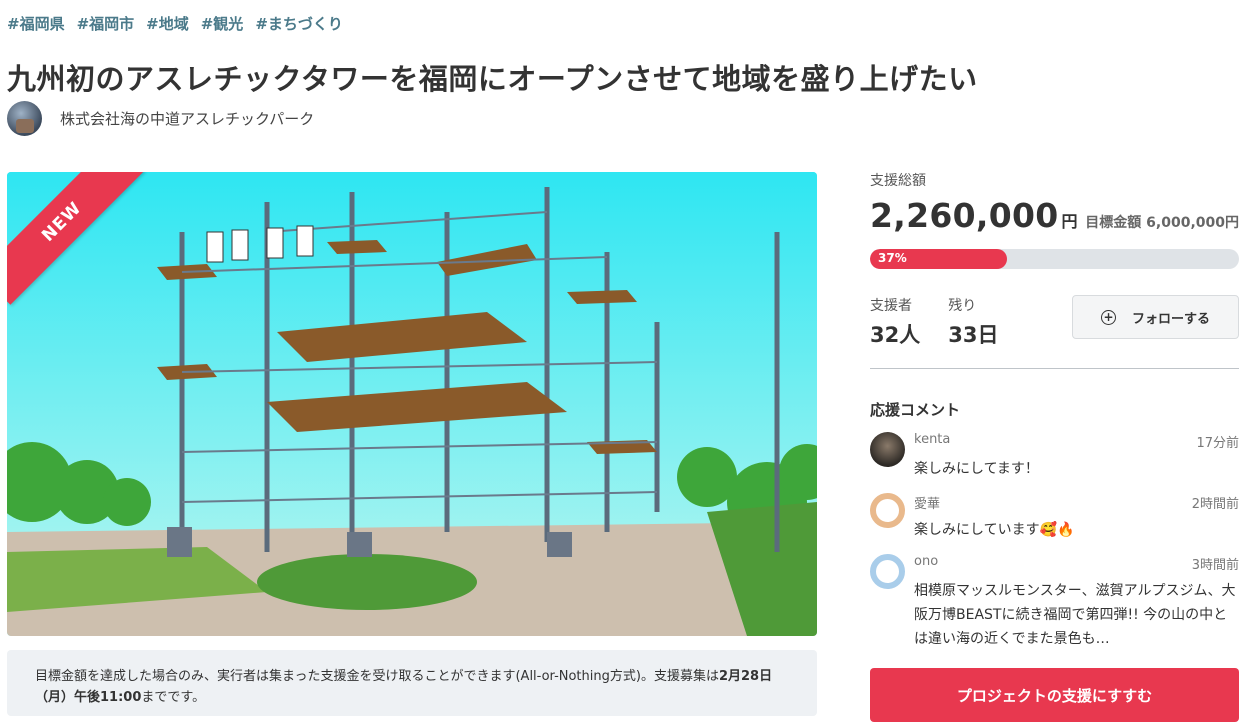 The width and height of the screenshot is (1253, 725). What do you see at coordinates (1076, 441) in the screenshot?
I see `comment-header: kenta 17分前` at bounding box center [1076, 441].